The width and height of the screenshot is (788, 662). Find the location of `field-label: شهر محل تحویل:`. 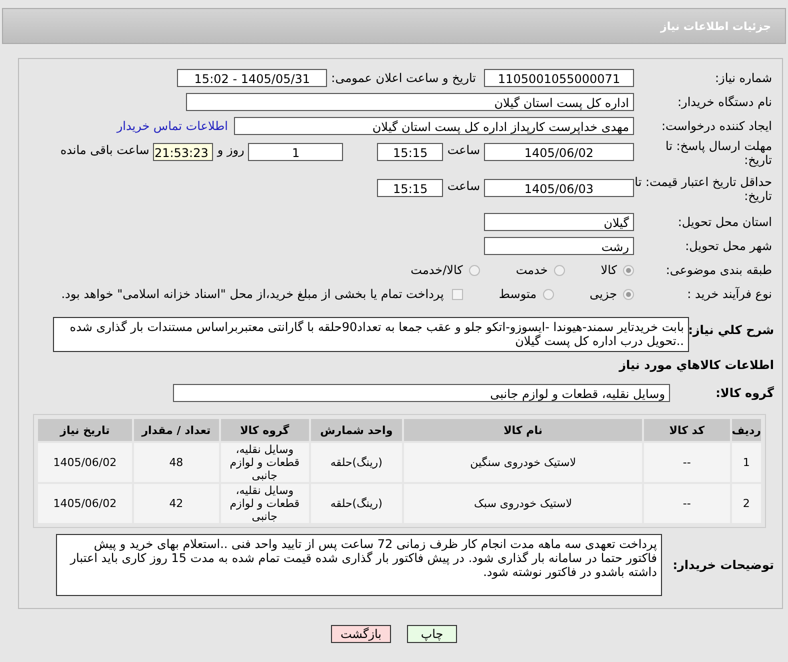

field-label: شهر محل تحویل: is located at coordinates (728, 246).